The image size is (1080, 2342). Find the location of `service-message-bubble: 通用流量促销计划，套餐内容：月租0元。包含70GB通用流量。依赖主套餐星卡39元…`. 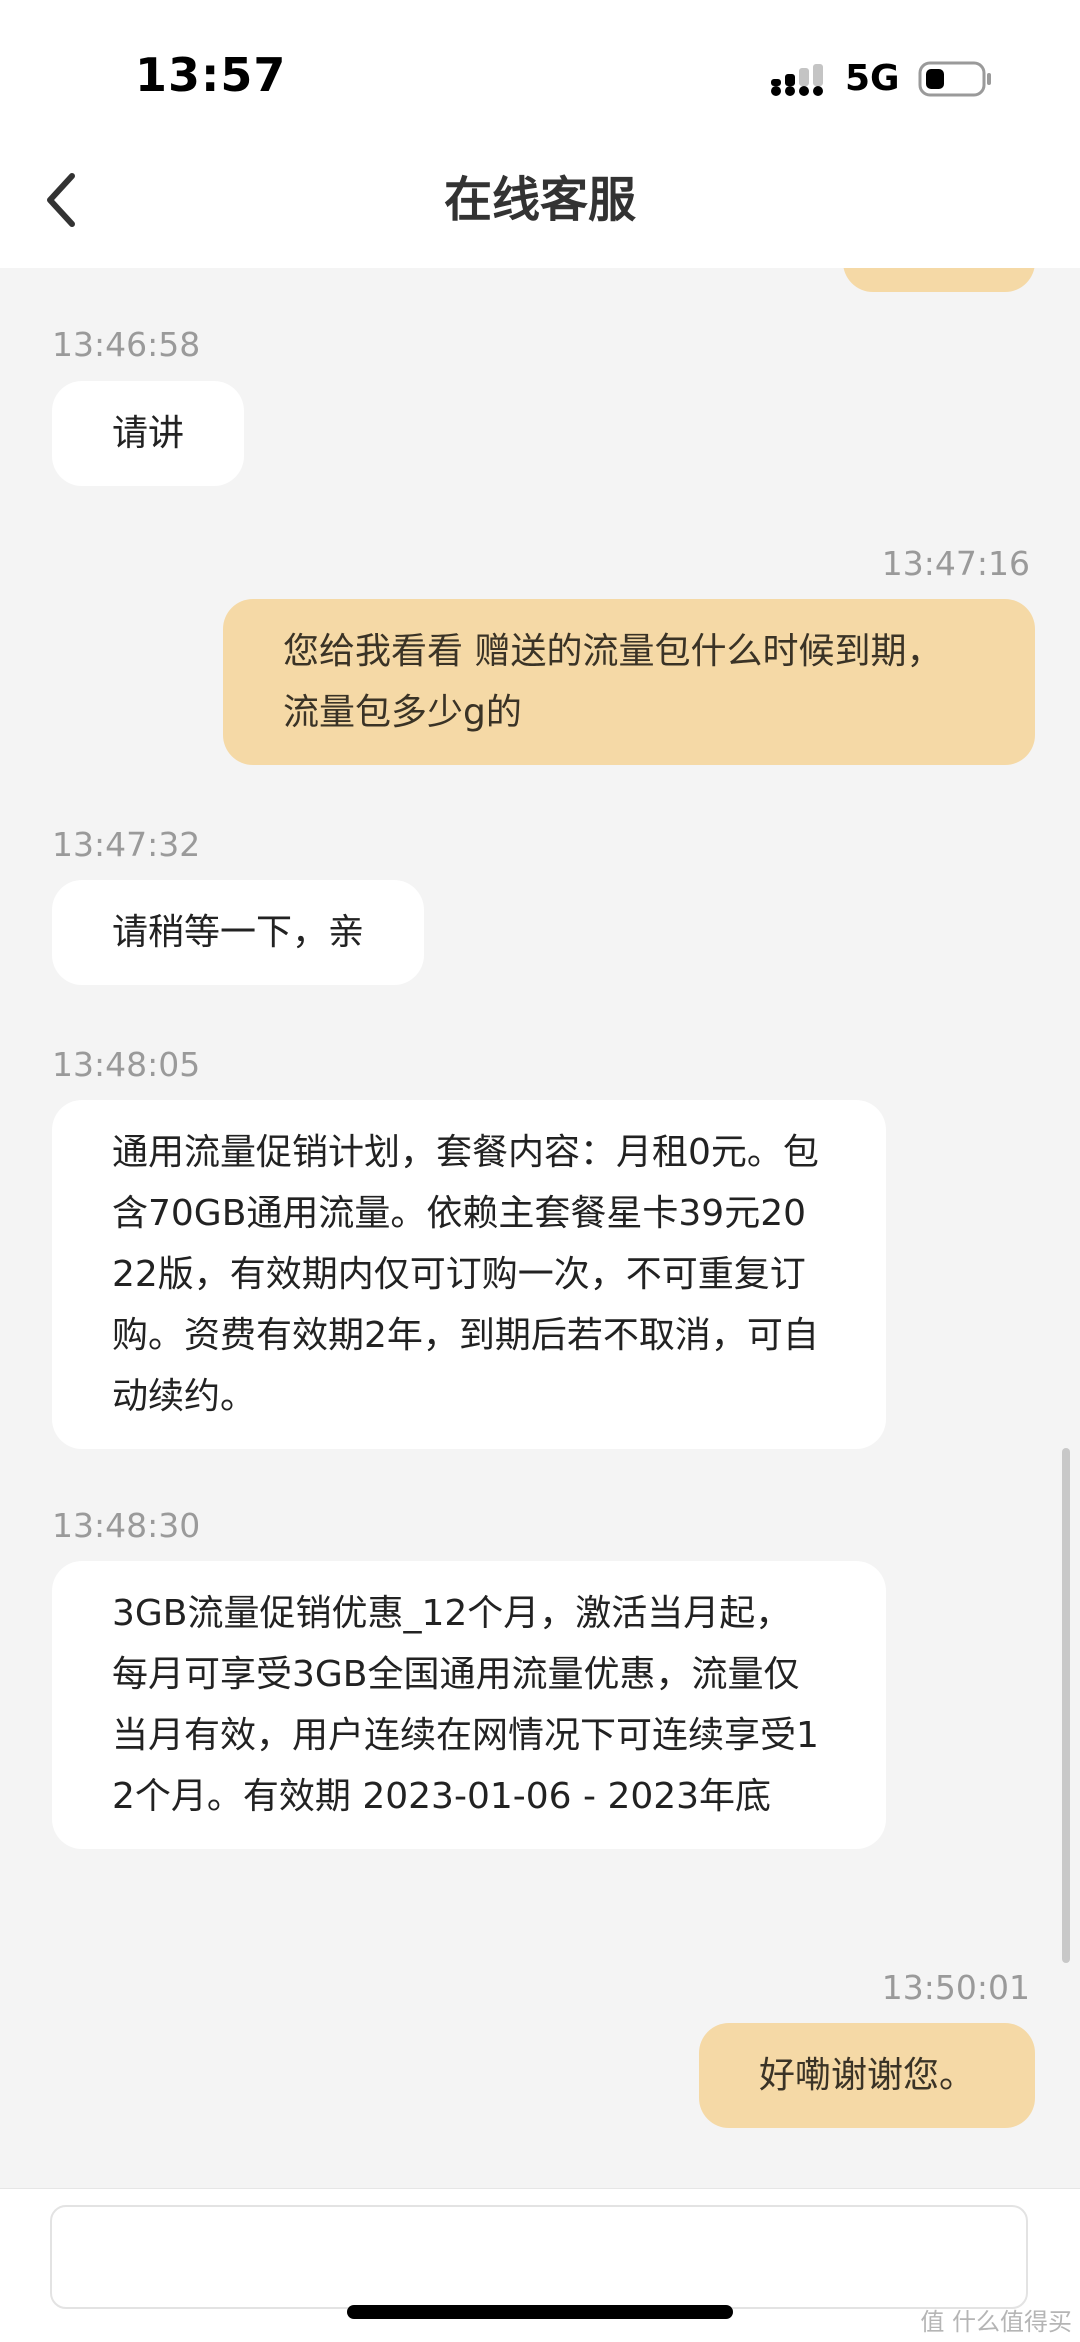

service-message-bubble: 通用流量促销计划，套餐内容：月租0元。包含70GB通用流量。依赖主套餐星卡39元… is located at coordinates (469, 1274).